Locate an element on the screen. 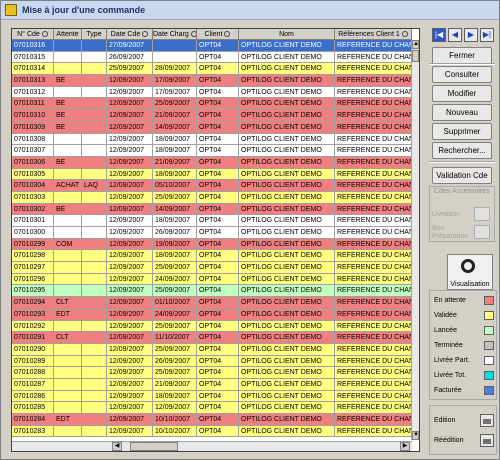  hscroll-thumb is located at coordinates (154, 446).